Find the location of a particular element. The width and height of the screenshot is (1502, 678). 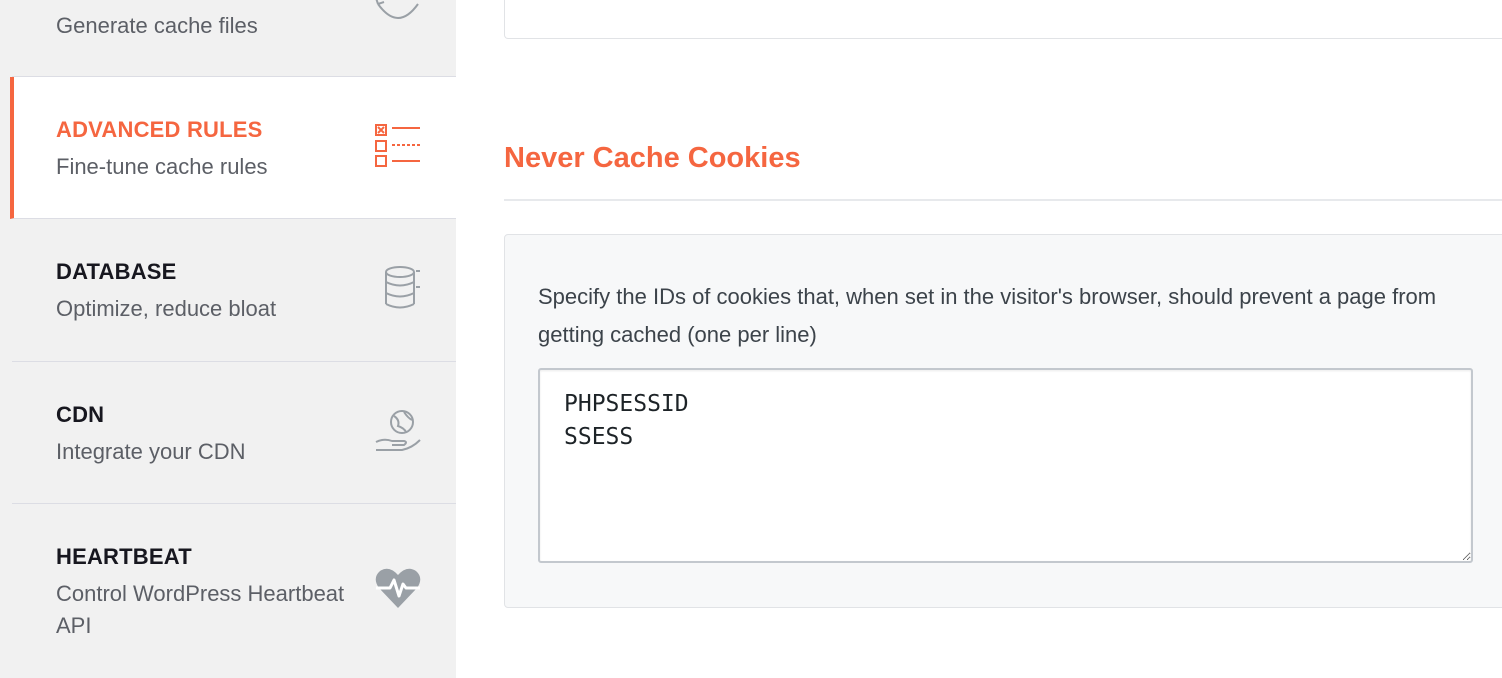

sidebar-item-advanced-rules: ADVANCED RULES Fine-tune cache rules is located at coordinates (233, 148).